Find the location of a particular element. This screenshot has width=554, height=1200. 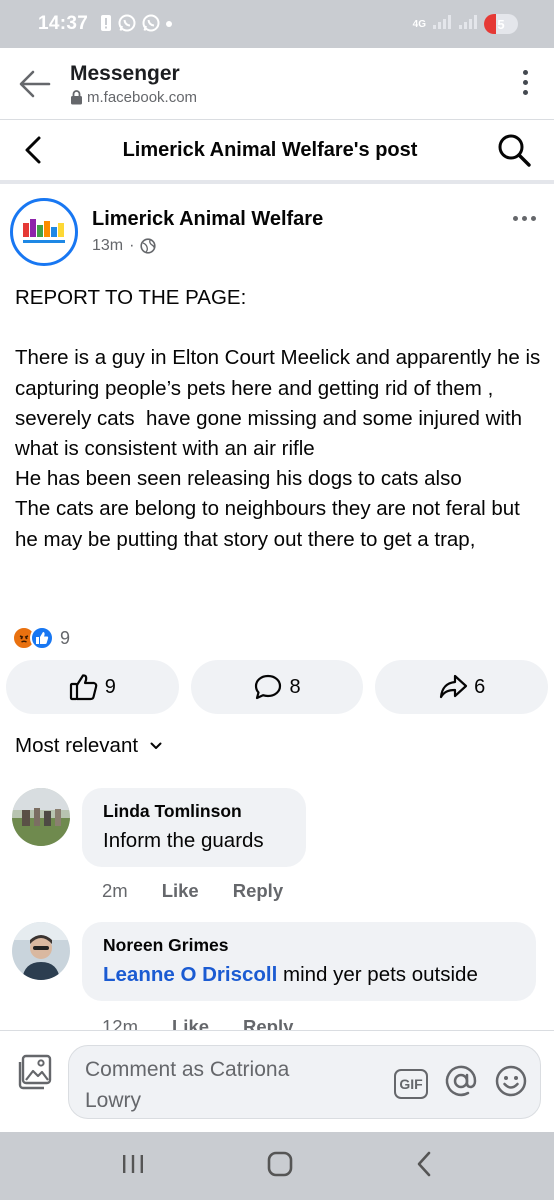

comment-mention: Leanne O Driscoll is located at coordinates (190, 974).